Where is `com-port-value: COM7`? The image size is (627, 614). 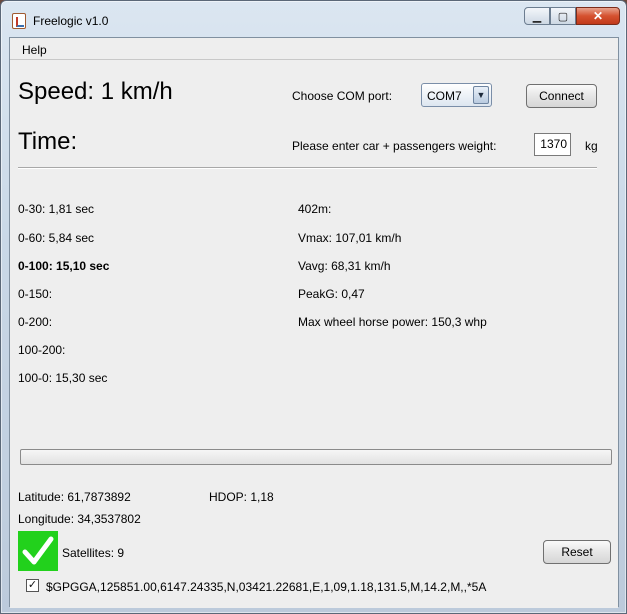
com-port-value: COM7 is located at coordinates (444, 96).